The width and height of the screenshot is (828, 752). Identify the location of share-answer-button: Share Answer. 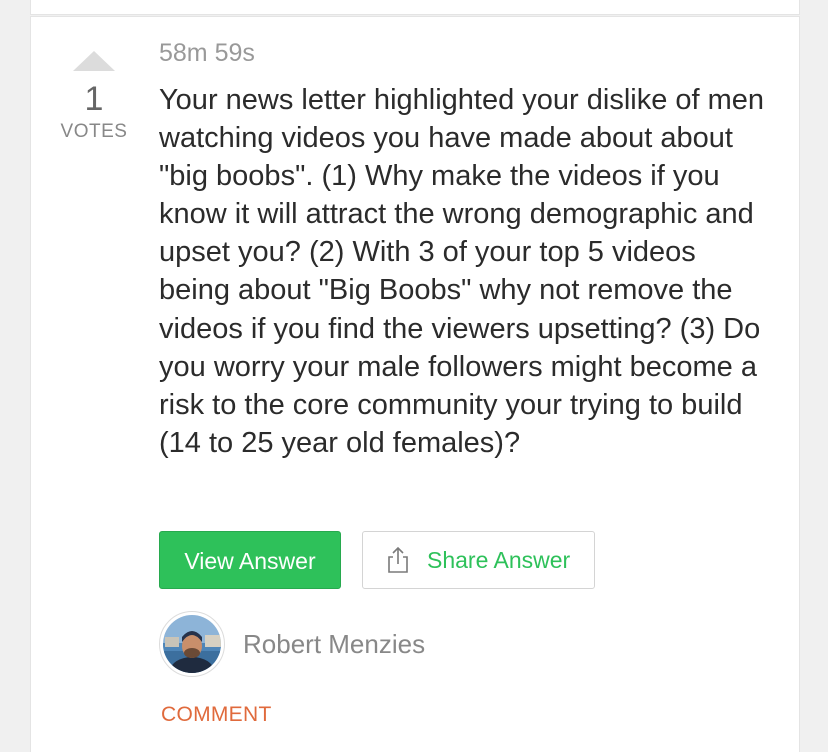
(478, 560).